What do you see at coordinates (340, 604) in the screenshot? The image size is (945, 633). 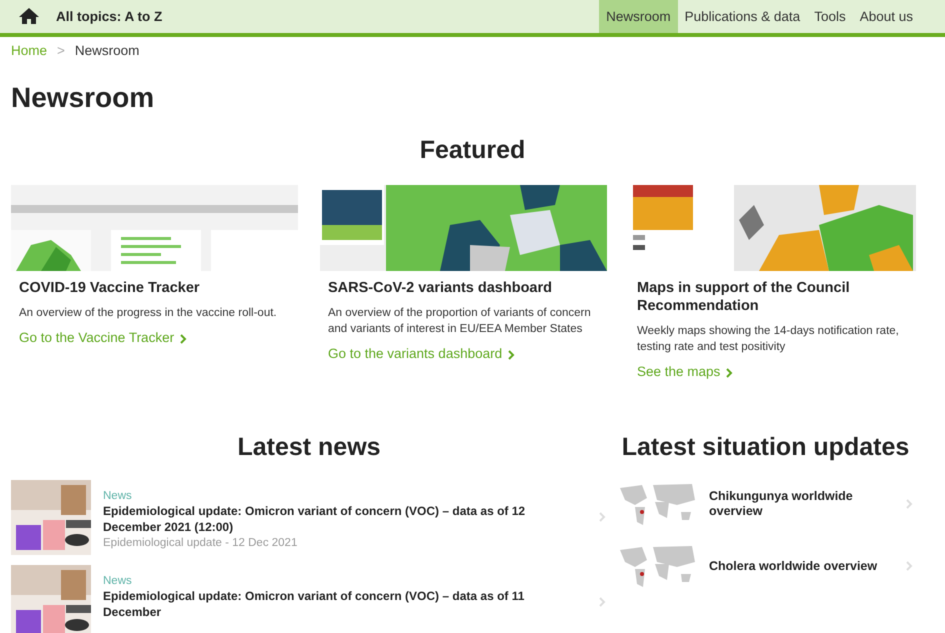 I see `news-title: Epidemiological update: Omicron variant of concern (VOC) – data as of 11 December` at bounding box center [340, 604].